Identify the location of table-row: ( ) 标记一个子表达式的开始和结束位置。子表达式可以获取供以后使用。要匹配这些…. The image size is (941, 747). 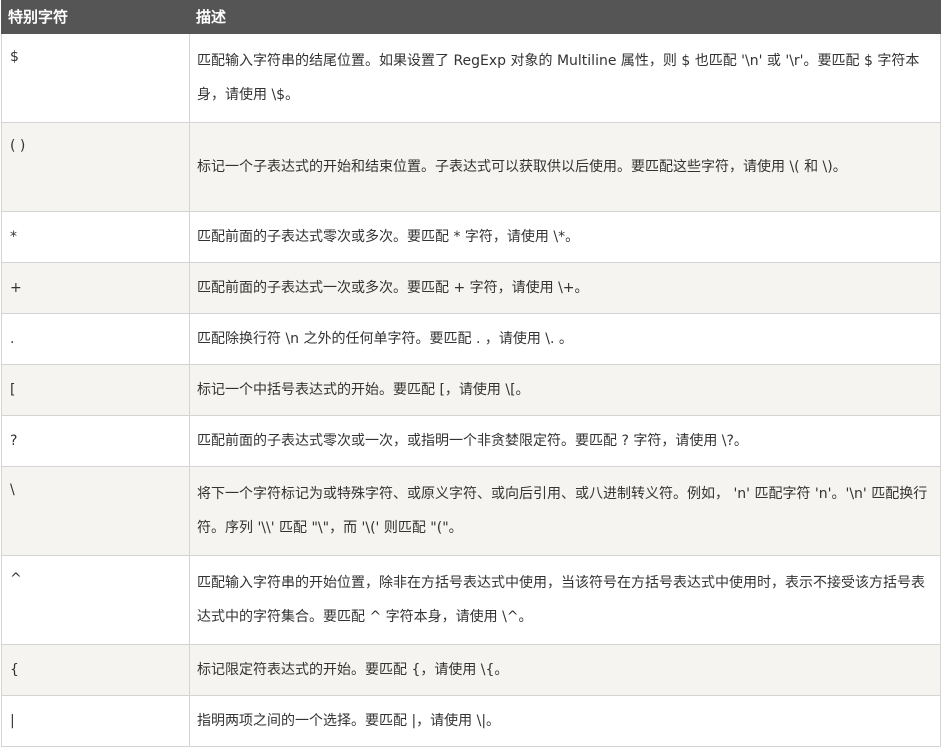
(471, 167).